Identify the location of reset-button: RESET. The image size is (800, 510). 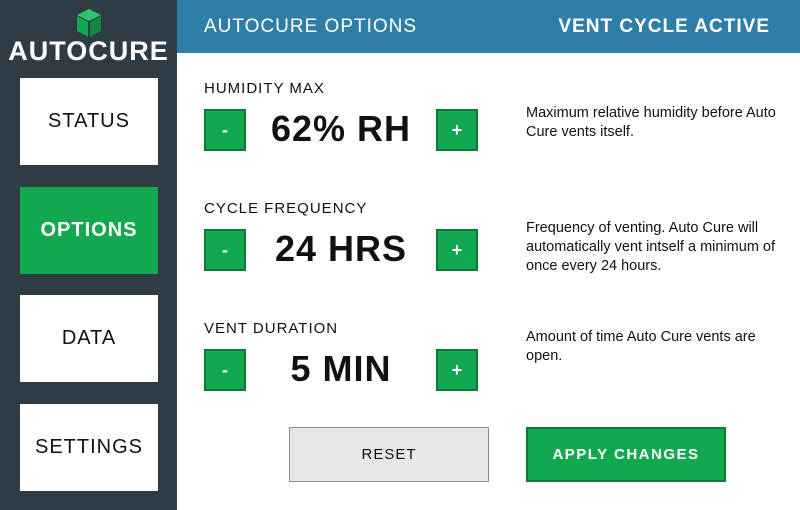
(389, 454).